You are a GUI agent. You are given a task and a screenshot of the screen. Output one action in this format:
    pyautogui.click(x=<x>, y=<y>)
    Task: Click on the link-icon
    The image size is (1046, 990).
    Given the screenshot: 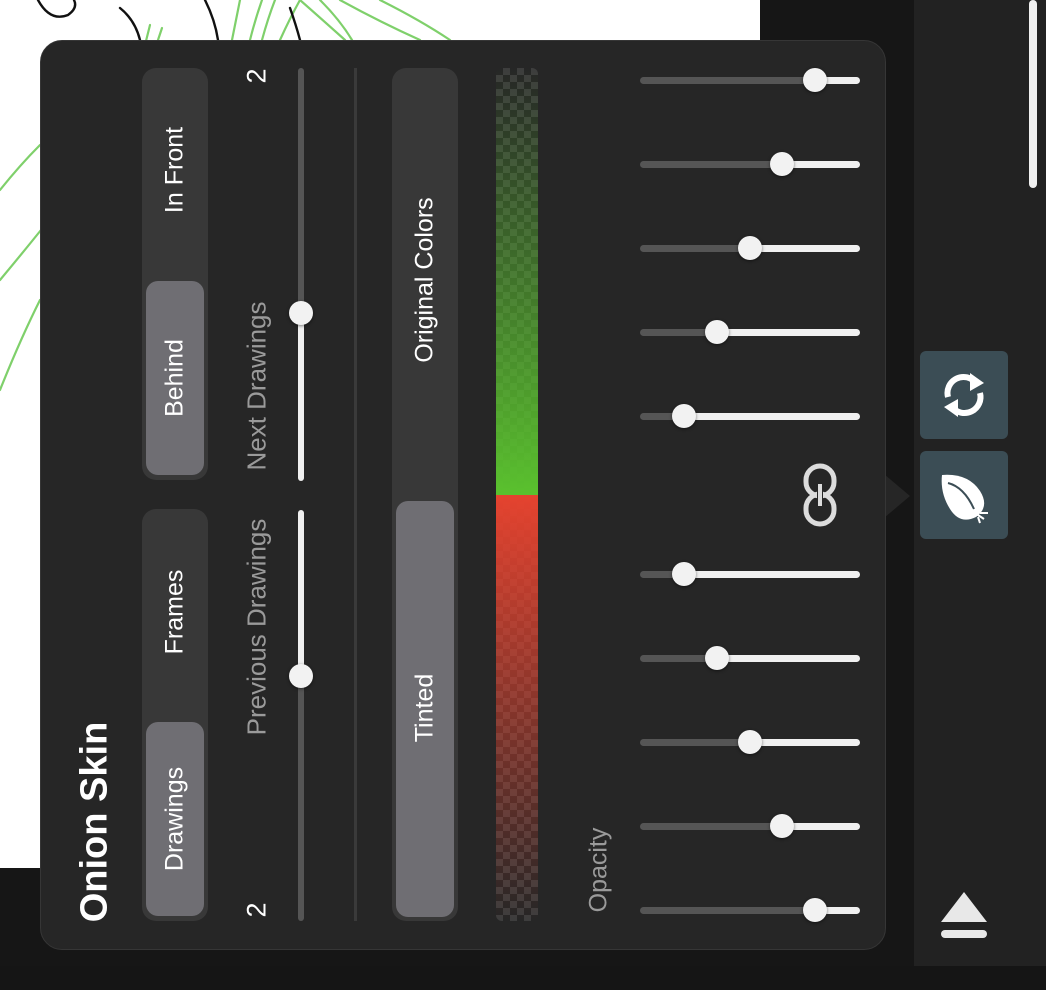 What is the action you would take?
    pyautogui.click(x=820, y=495)
    